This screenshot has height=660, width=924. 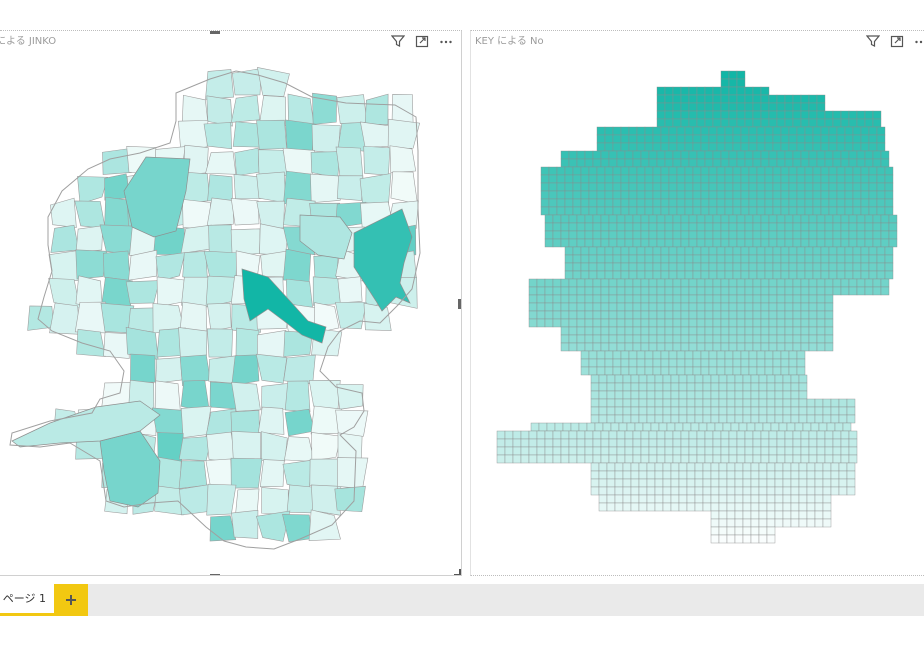 I want to click on resize-handle-corner, so click(x=457, y=572).